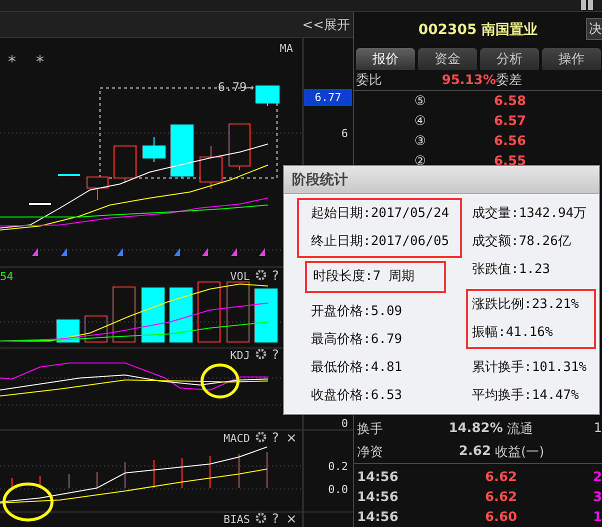 The image size is (602, 527). I want to click on indicator-label: KDJ, so click(240, 355).